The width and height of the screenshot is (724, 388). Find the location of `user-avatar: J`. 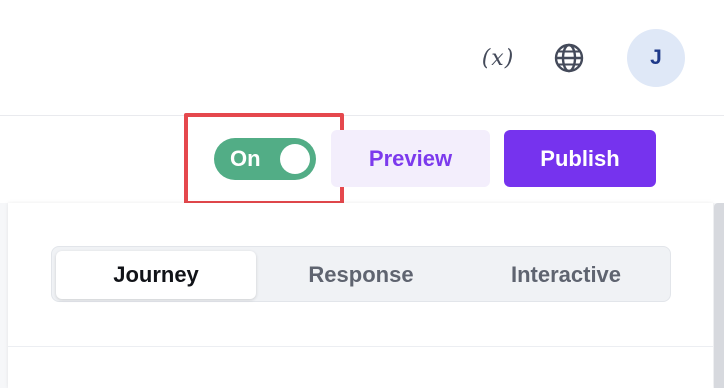

user-avatar: J is located at coordinates (656, 58).